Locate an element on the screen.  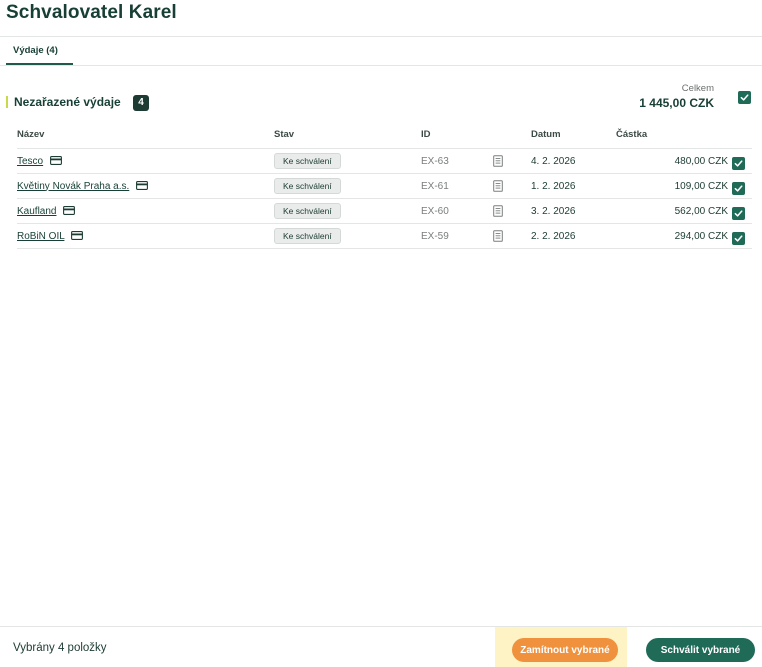
expense-name-link: Kaufland is located at coordinates (36, 211).